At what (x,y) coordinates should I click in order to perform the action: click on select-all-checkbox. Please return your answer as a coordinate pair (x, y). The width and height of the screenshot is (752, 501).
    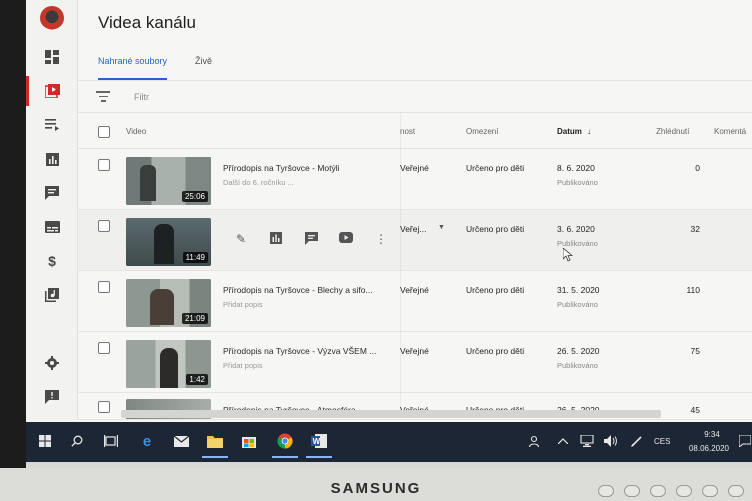
    Looking at the image, I should click on (104, 132).